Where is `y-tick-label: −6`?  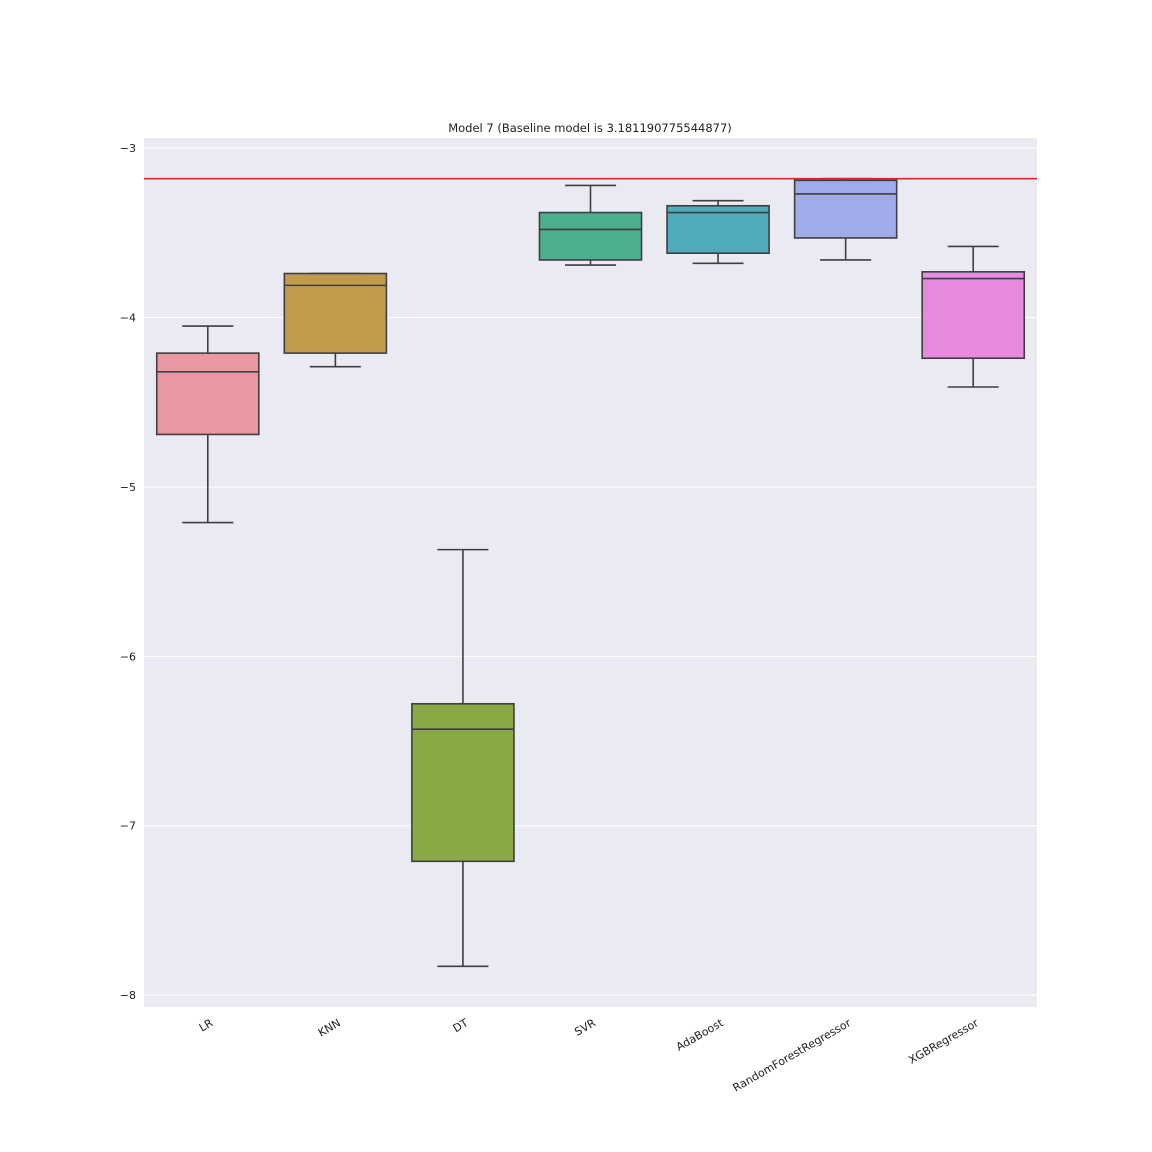 y-tick-label: −6 is located at coordinates (128, 656).